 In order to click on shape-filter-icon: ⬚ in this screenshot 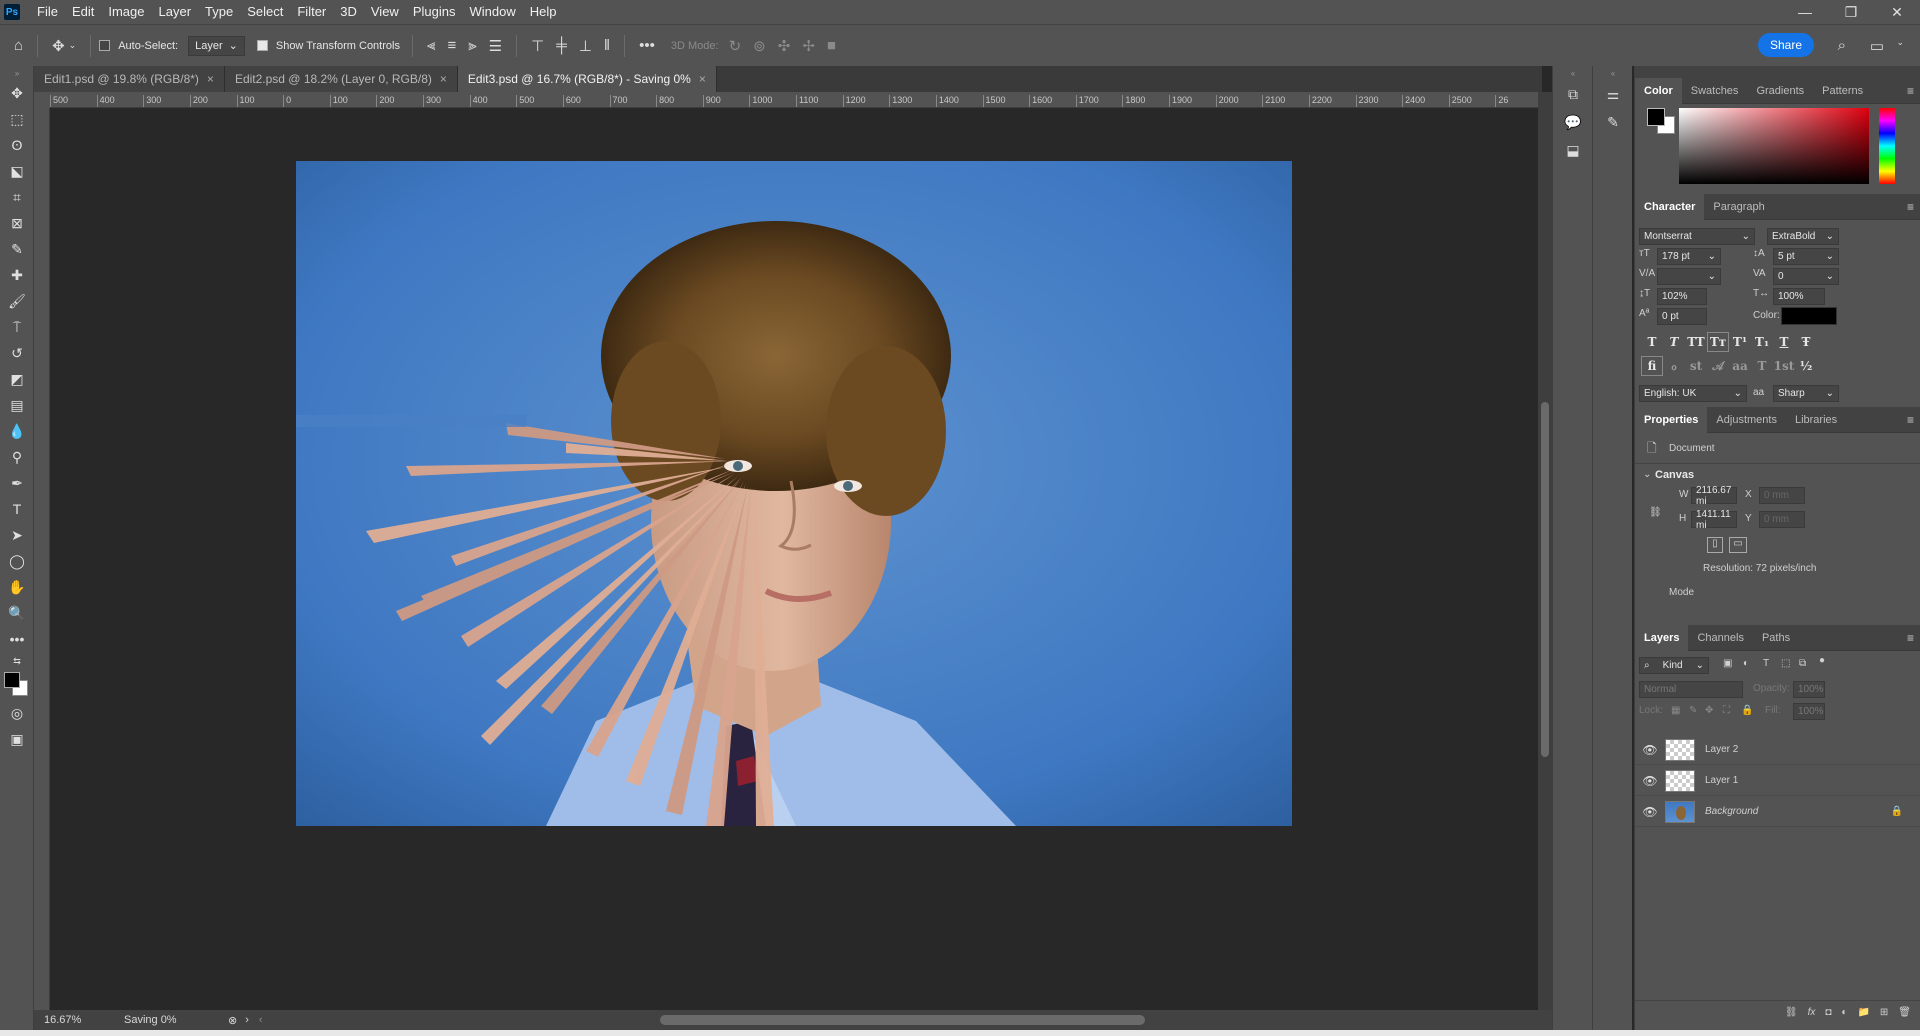, I will do `click(1785, 663)`.